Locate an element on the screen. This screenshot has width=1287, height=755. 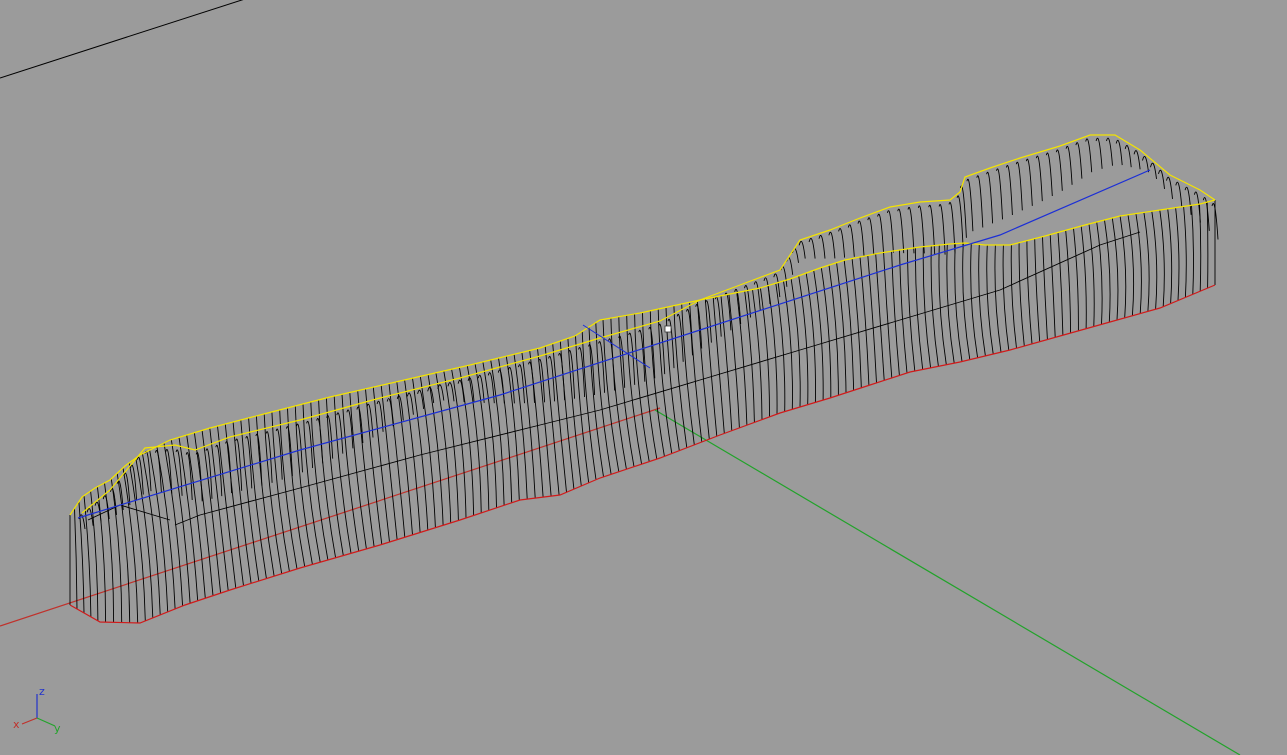
selection-guide-line is located at coordinates (616, 346).